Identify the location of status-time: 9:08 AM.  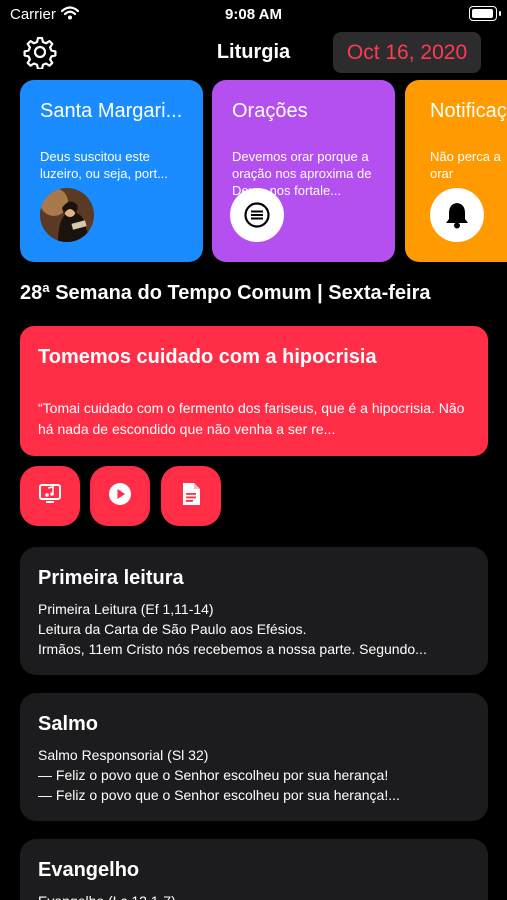
(253, 14).